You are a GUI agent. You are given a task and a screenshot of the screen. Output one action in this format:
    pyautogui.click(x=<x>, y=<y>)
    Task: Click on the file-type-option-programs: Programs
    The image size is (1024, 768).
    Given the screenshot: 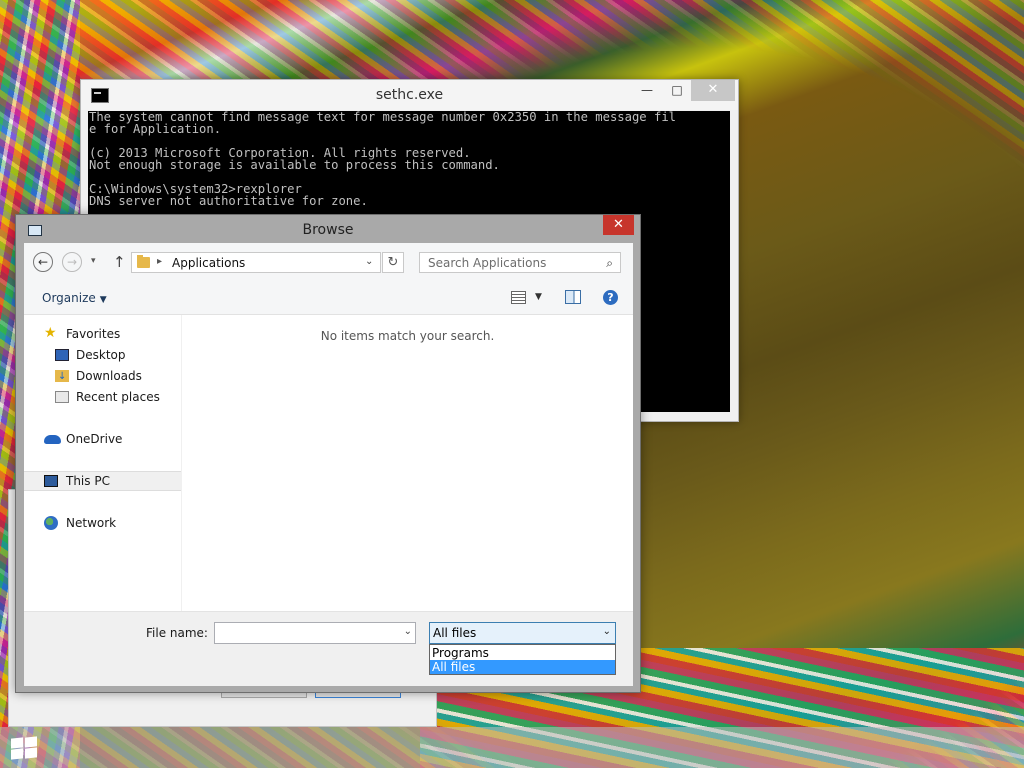 What is the action you would take?
    pyautogui.click(x=522, y=653)
    